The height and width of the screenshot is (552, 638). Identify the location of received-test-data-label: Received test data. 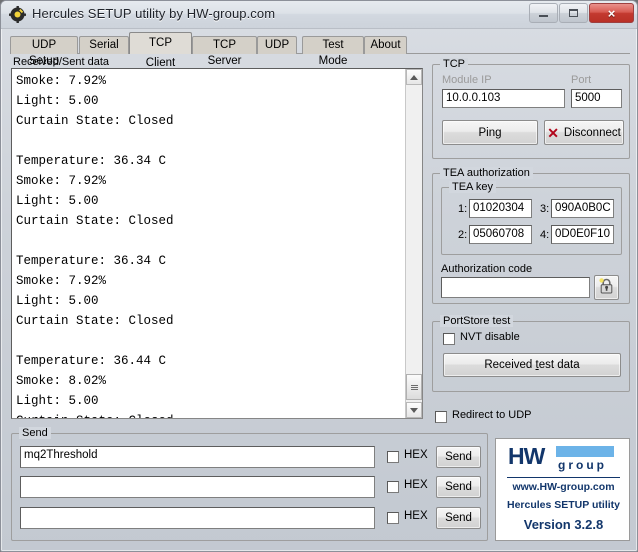
(532, 365).